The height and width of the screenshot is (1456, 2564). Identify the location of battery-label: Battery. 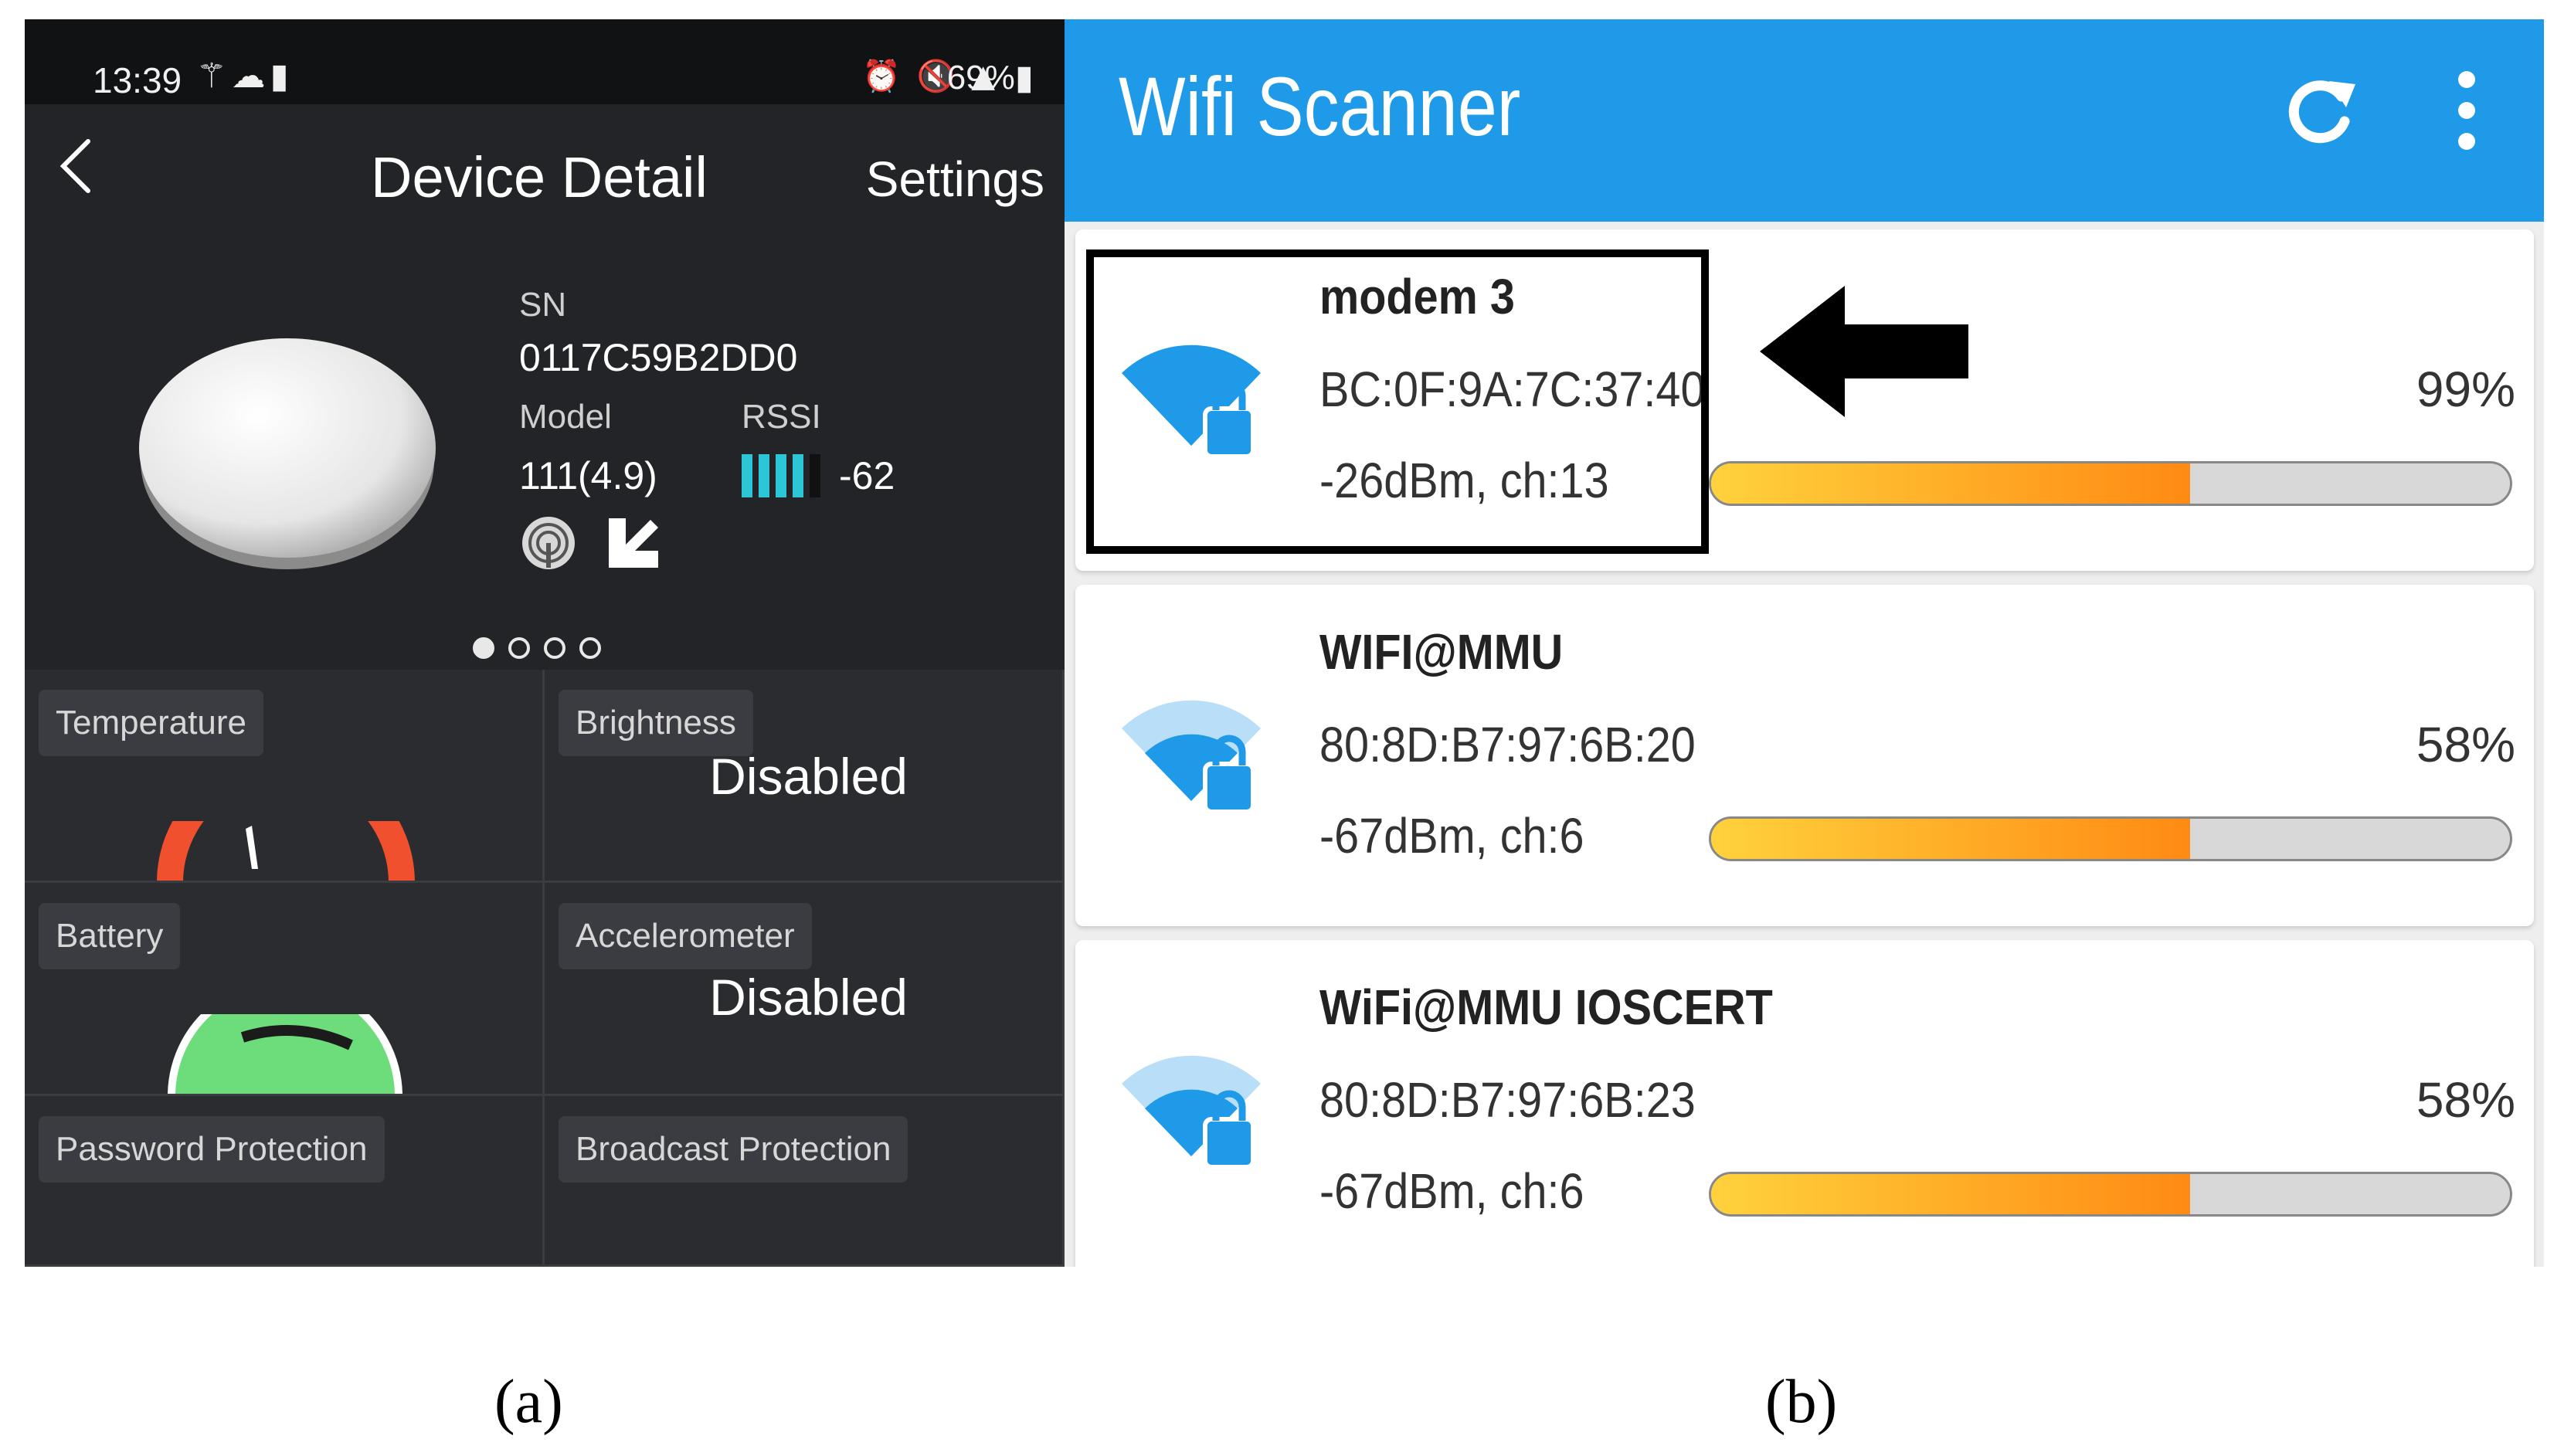
(110, 936).